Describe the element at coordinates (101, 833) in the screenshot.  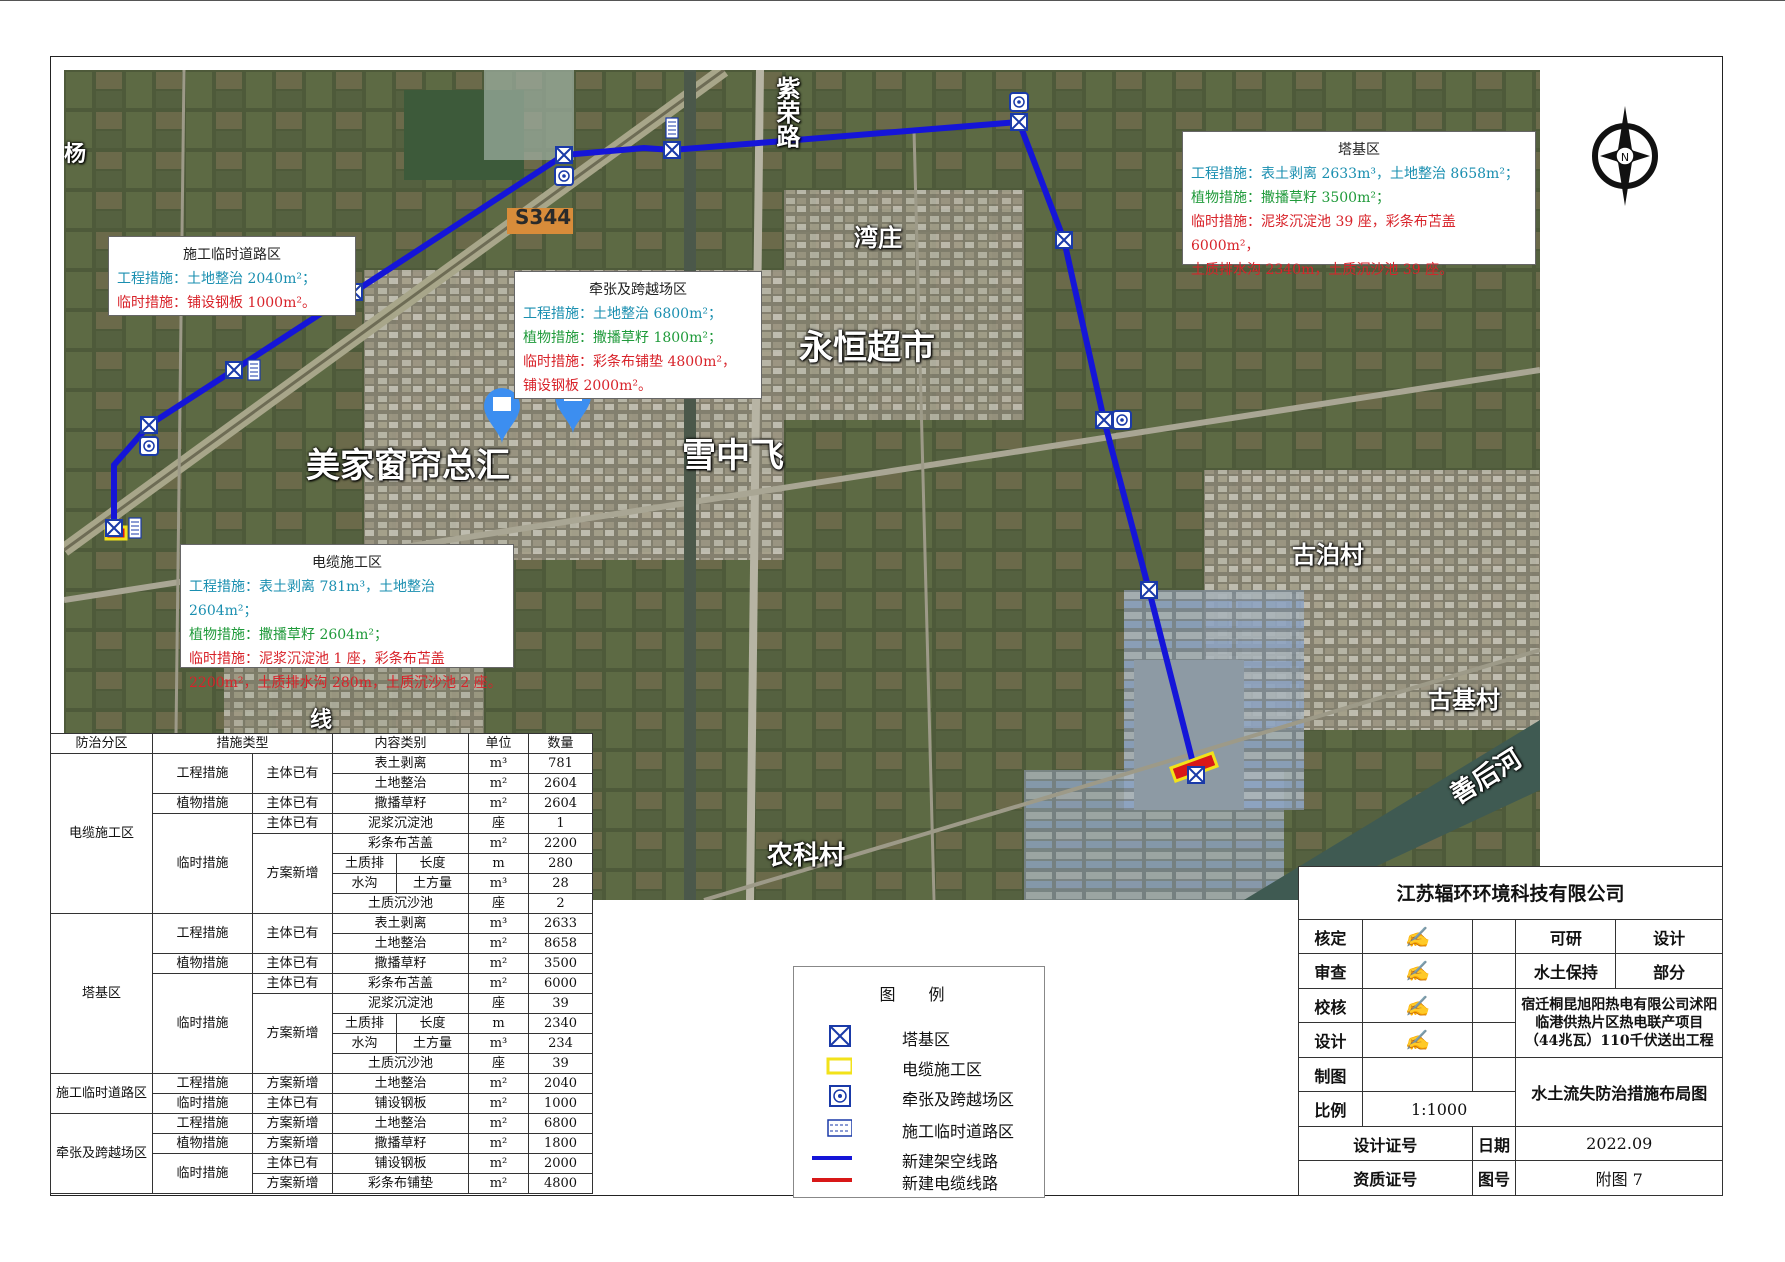
I see `zone-cell: 电缆施工区` at that location.